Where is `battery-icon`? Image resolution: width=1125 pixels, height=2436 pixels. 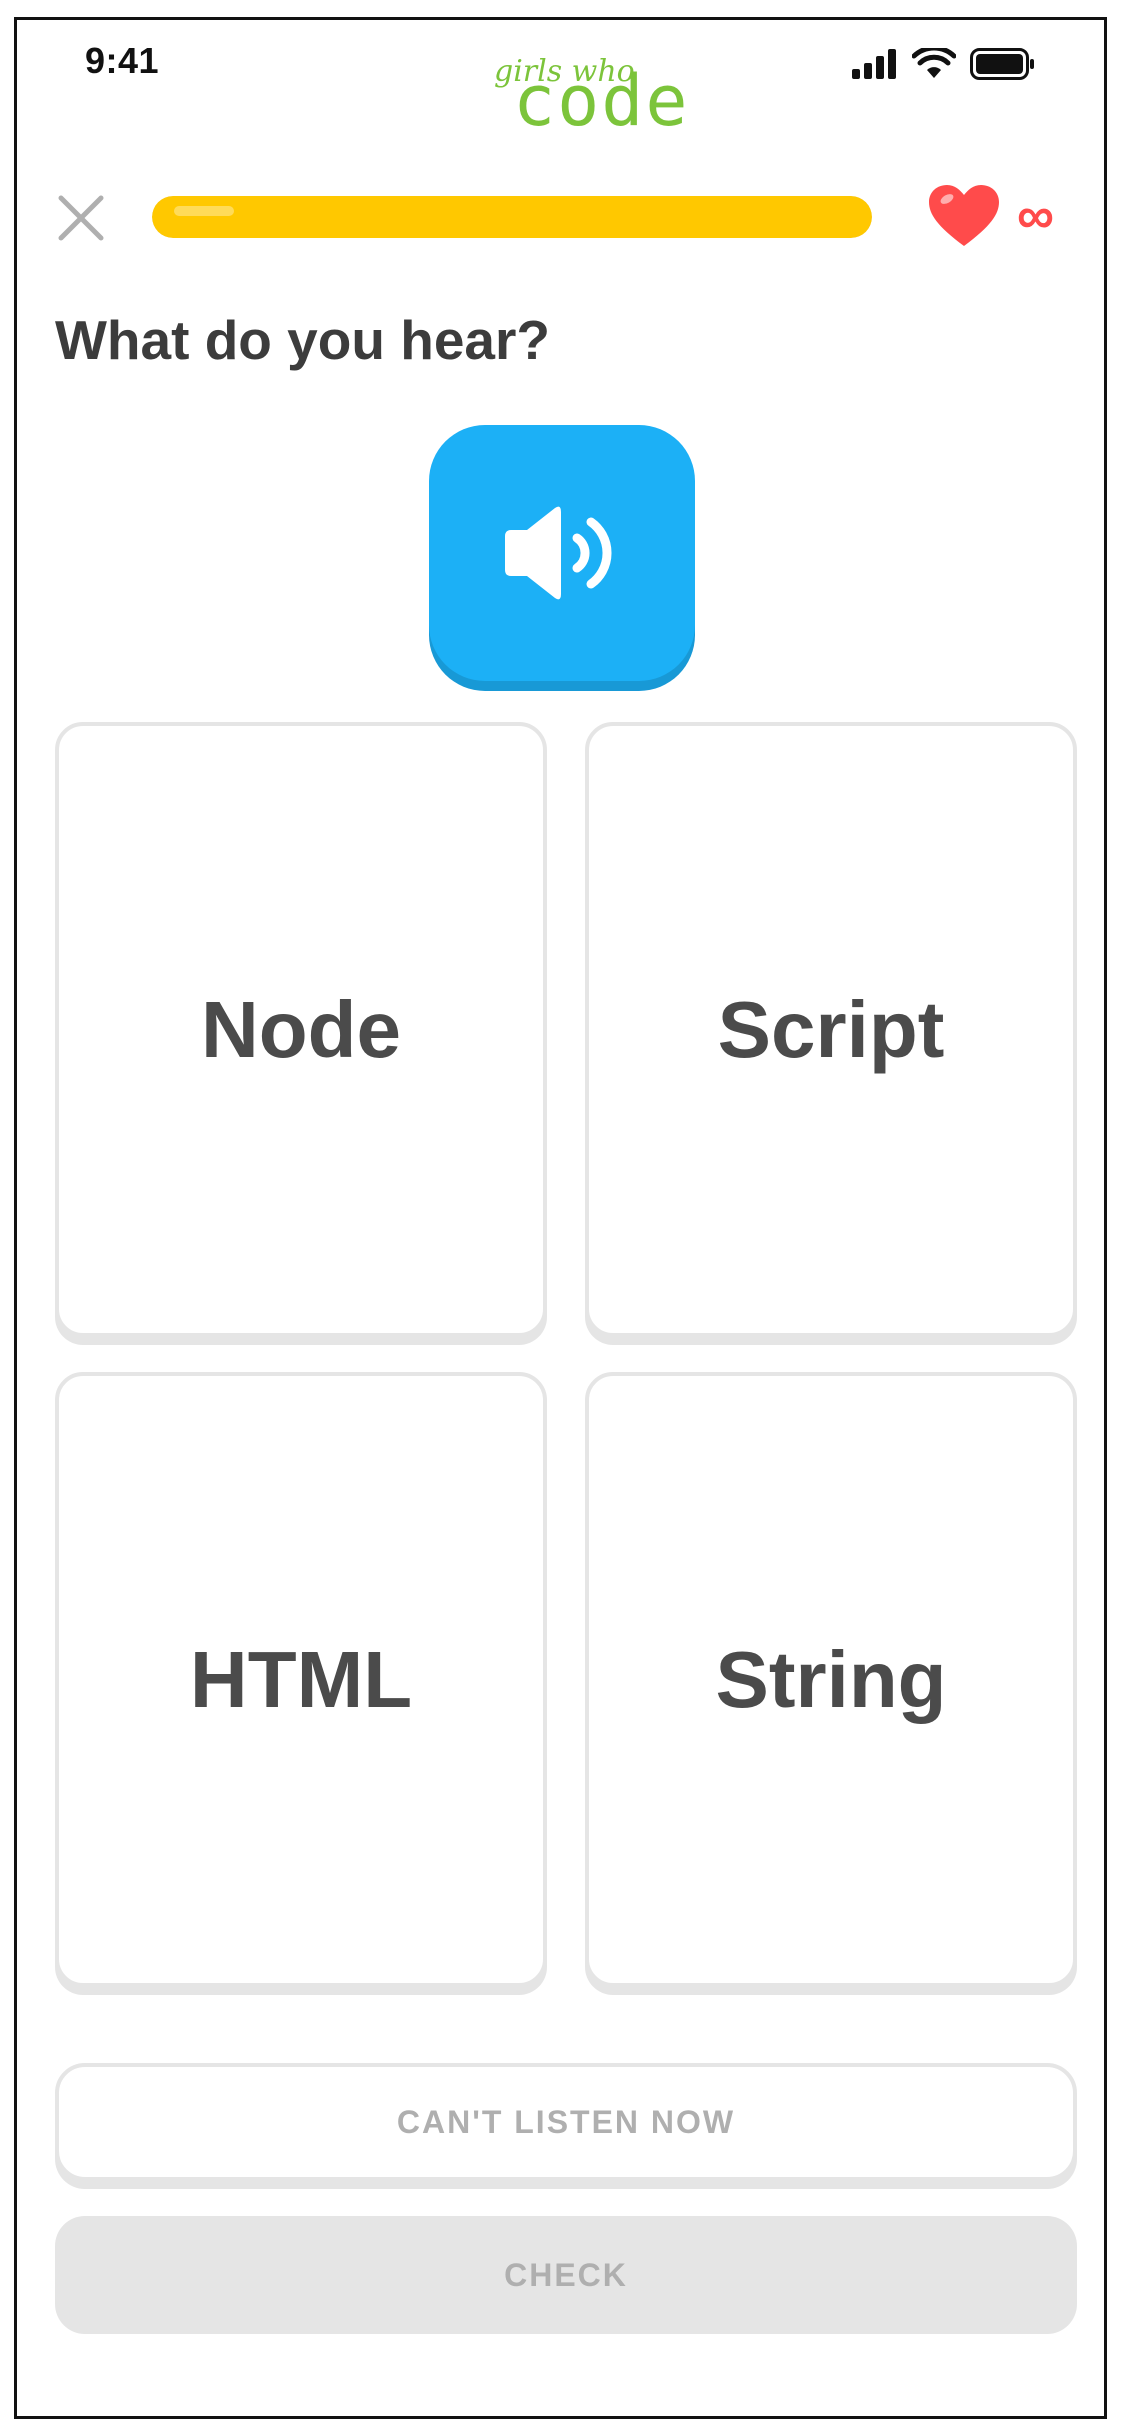 battery-icon is located at coordinates (1002, 64).